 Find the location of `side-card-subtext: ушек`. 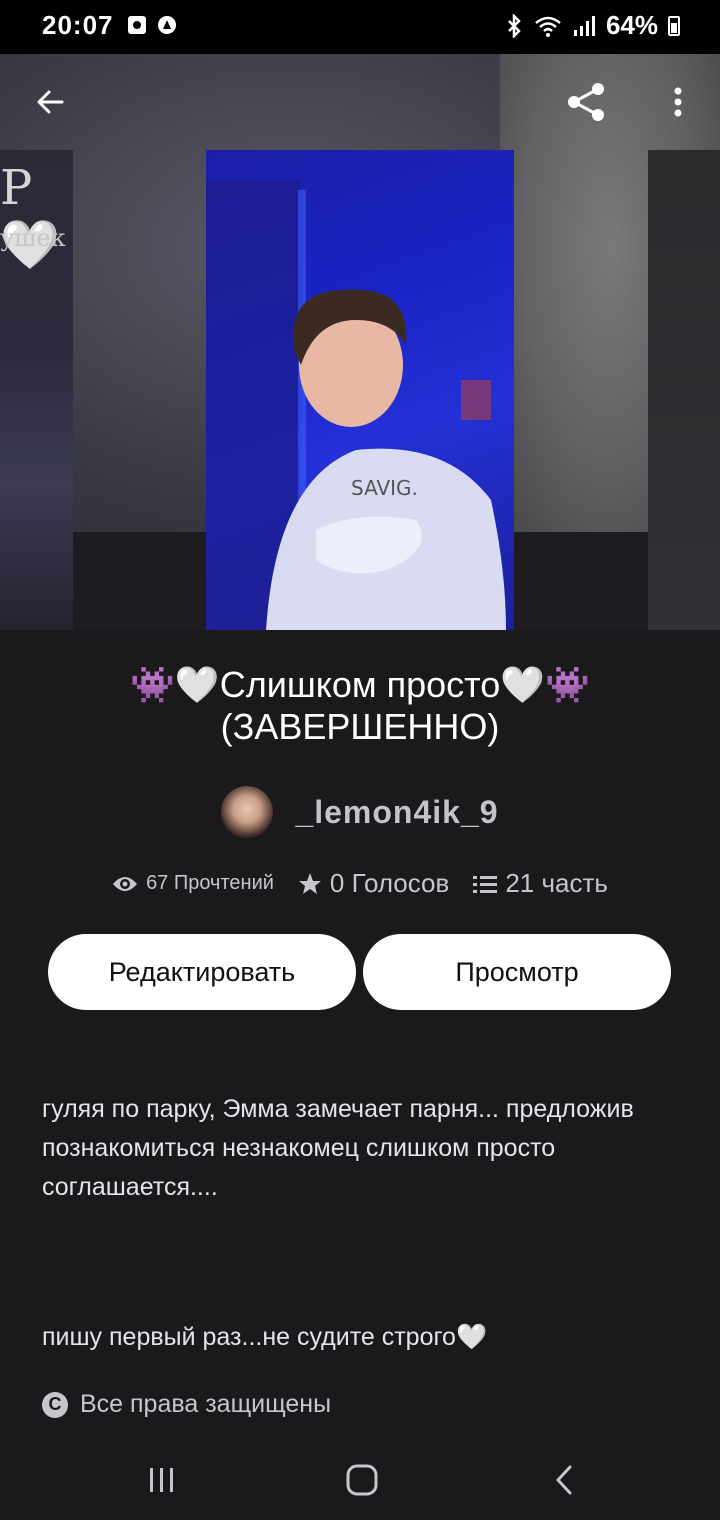

side-card-subtext: ушек is located at coordinates (33, 238).